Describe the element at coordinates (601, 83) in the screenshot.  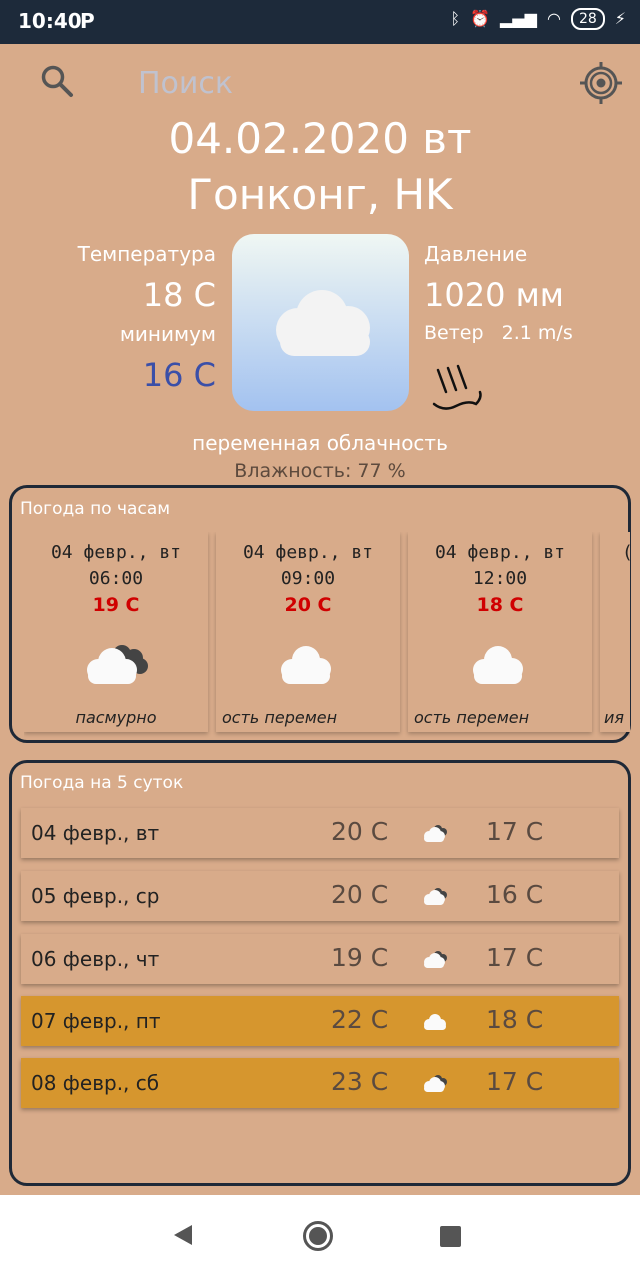
I see `location-target-icon` at that location.